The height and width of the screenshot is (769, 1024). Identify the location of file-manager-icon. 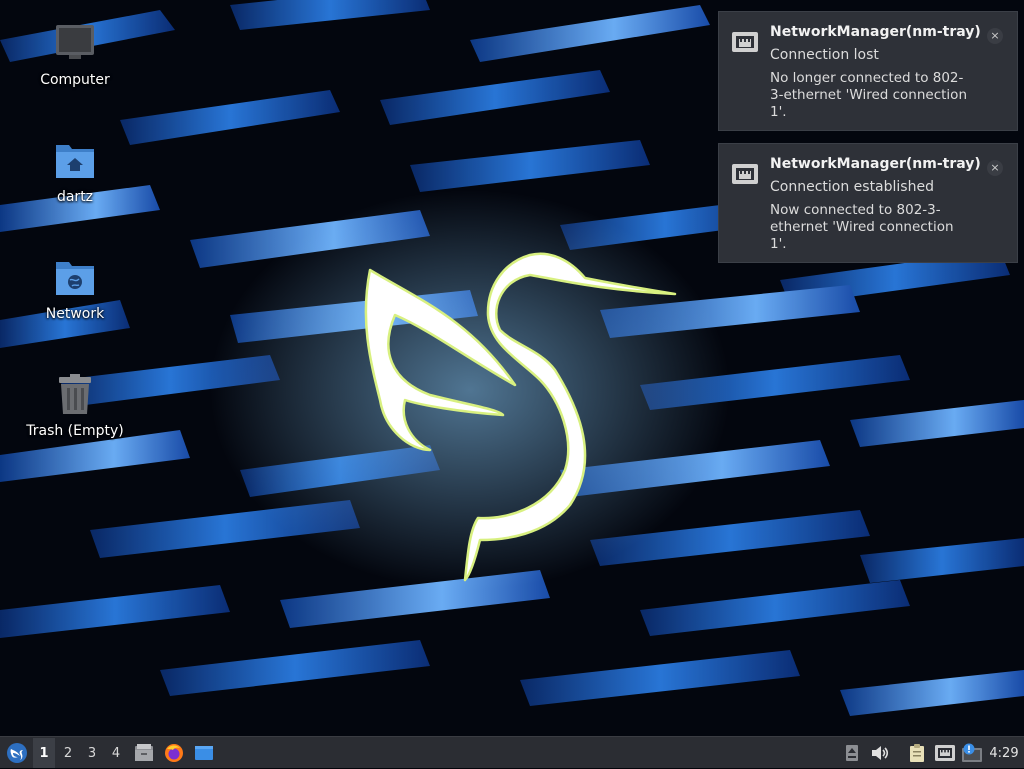
(144, 752).